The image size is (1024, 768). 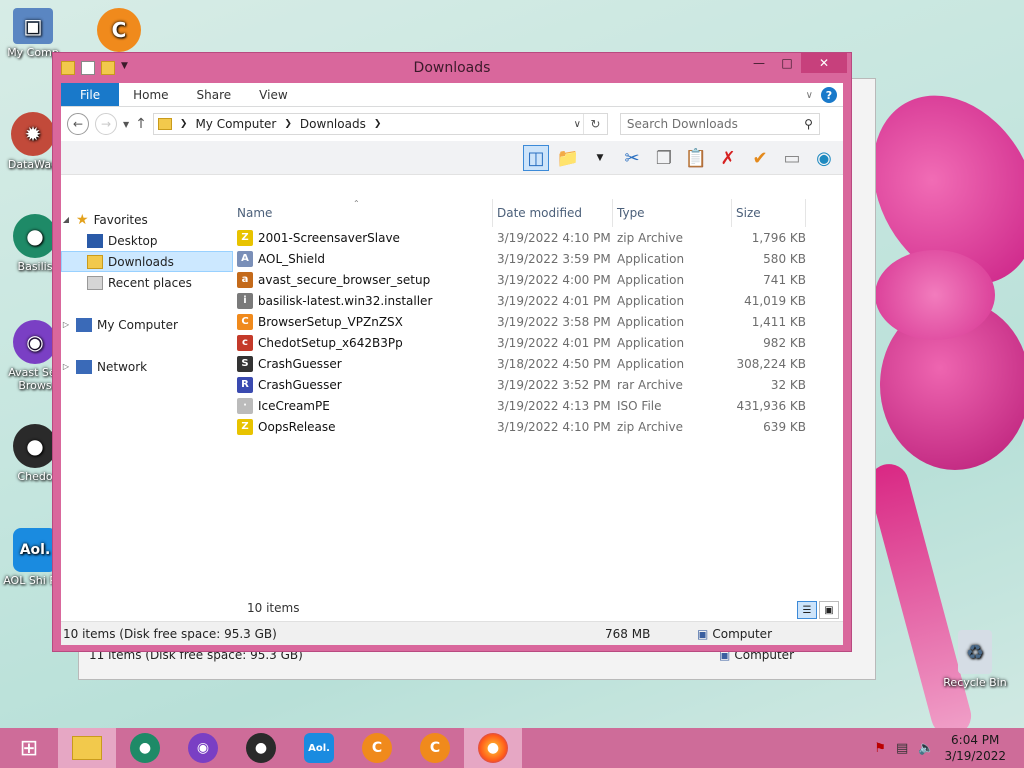 I want to click on paste-icon: 📋, so click(x=696, y=158).